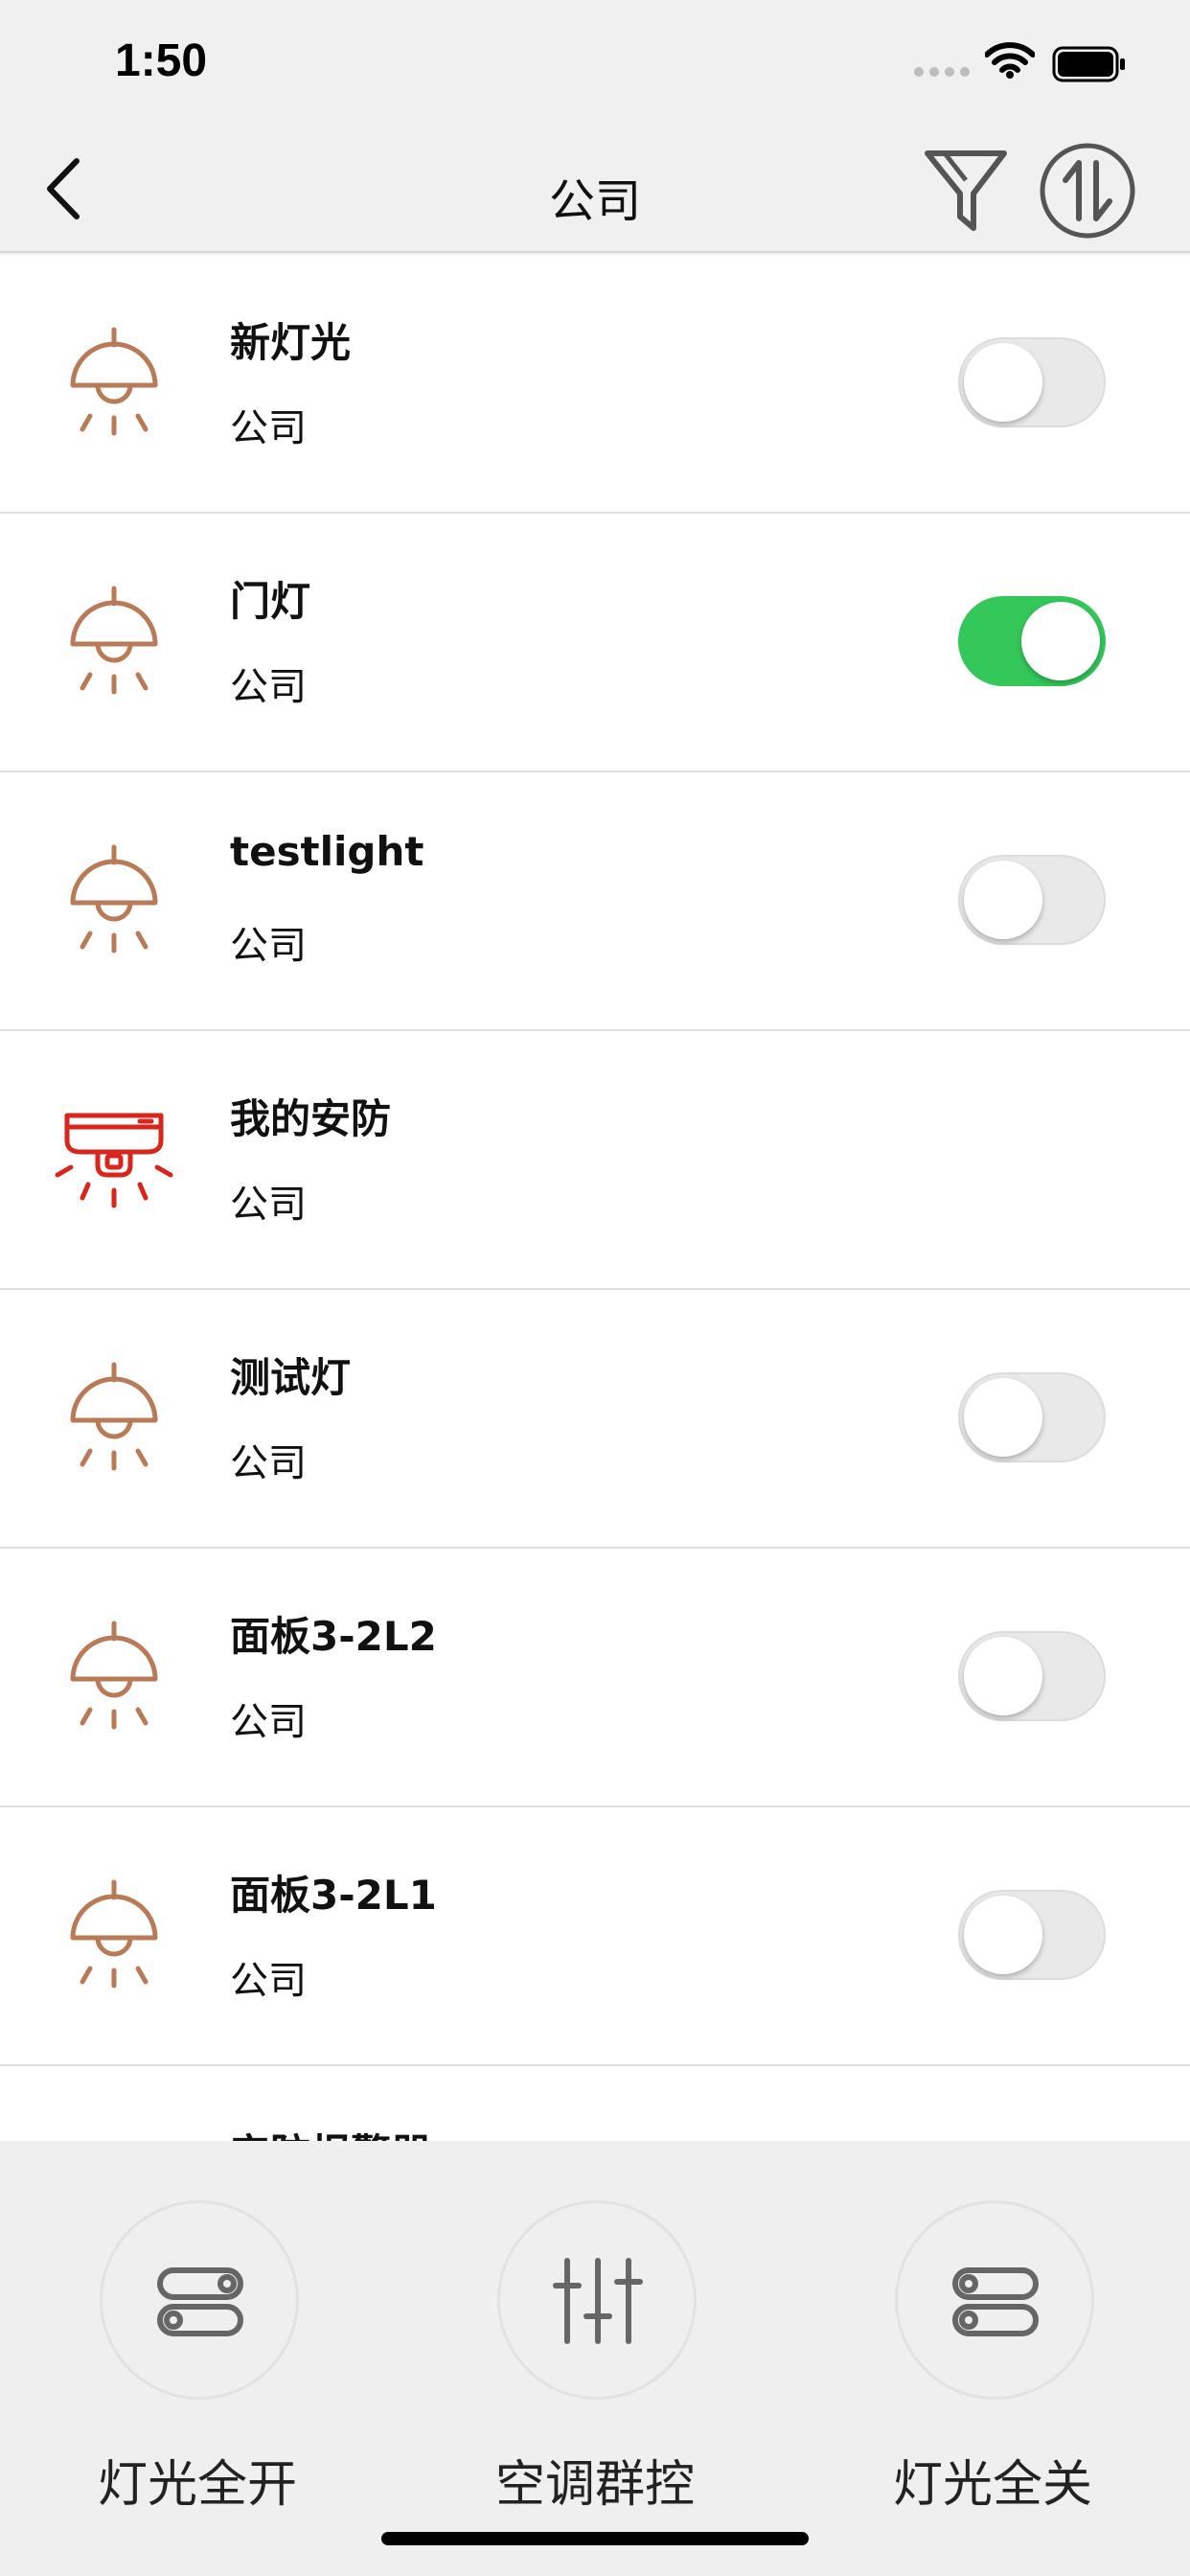 The width and height of the screenshot is (1190, 2576). Describe the element at coordinates (595, 1936) in the screenshot. I see `device-row: 面板3-2L1 公司` at that location.